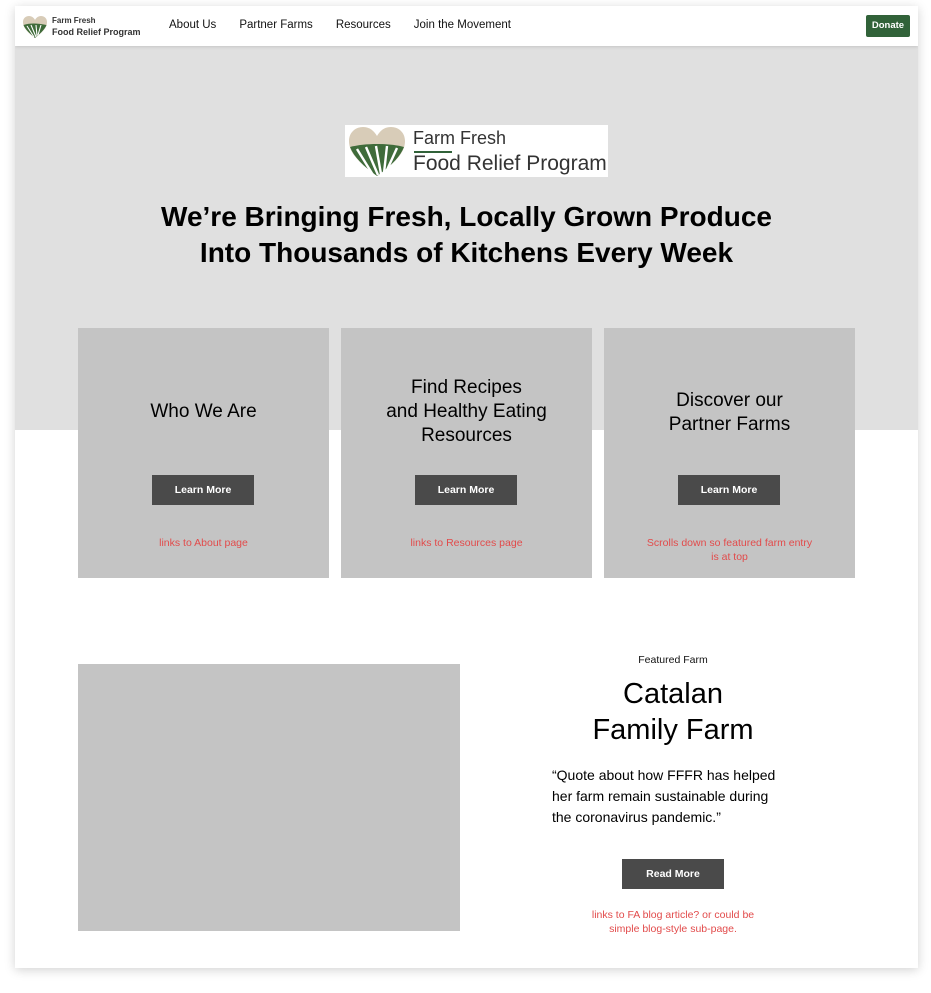 Image resolution: width=931 pixels, height=993 pixels. What do you see at coordinates (363, 25) in the screenshot?
I see `nav-link-resources: Resources` at bounding box center [363, 25].